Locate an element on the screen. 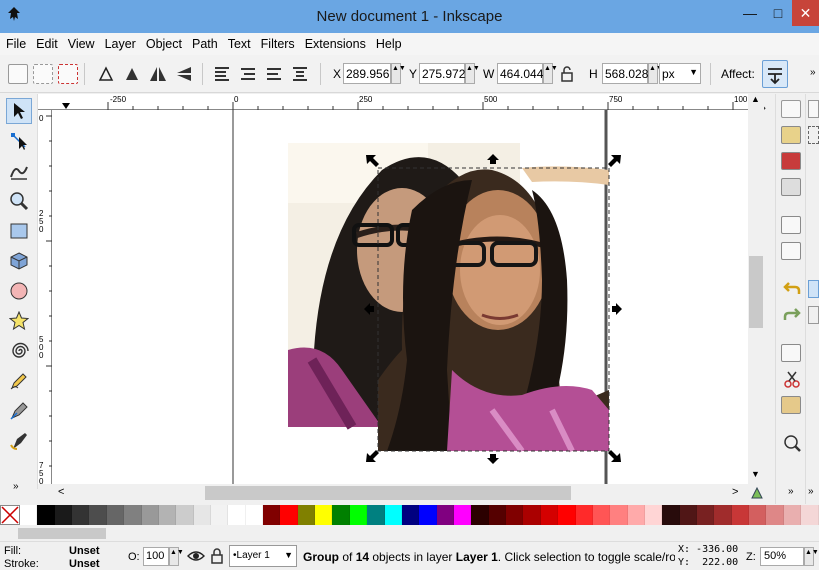  open-icon is located at coordinates (791, 135).